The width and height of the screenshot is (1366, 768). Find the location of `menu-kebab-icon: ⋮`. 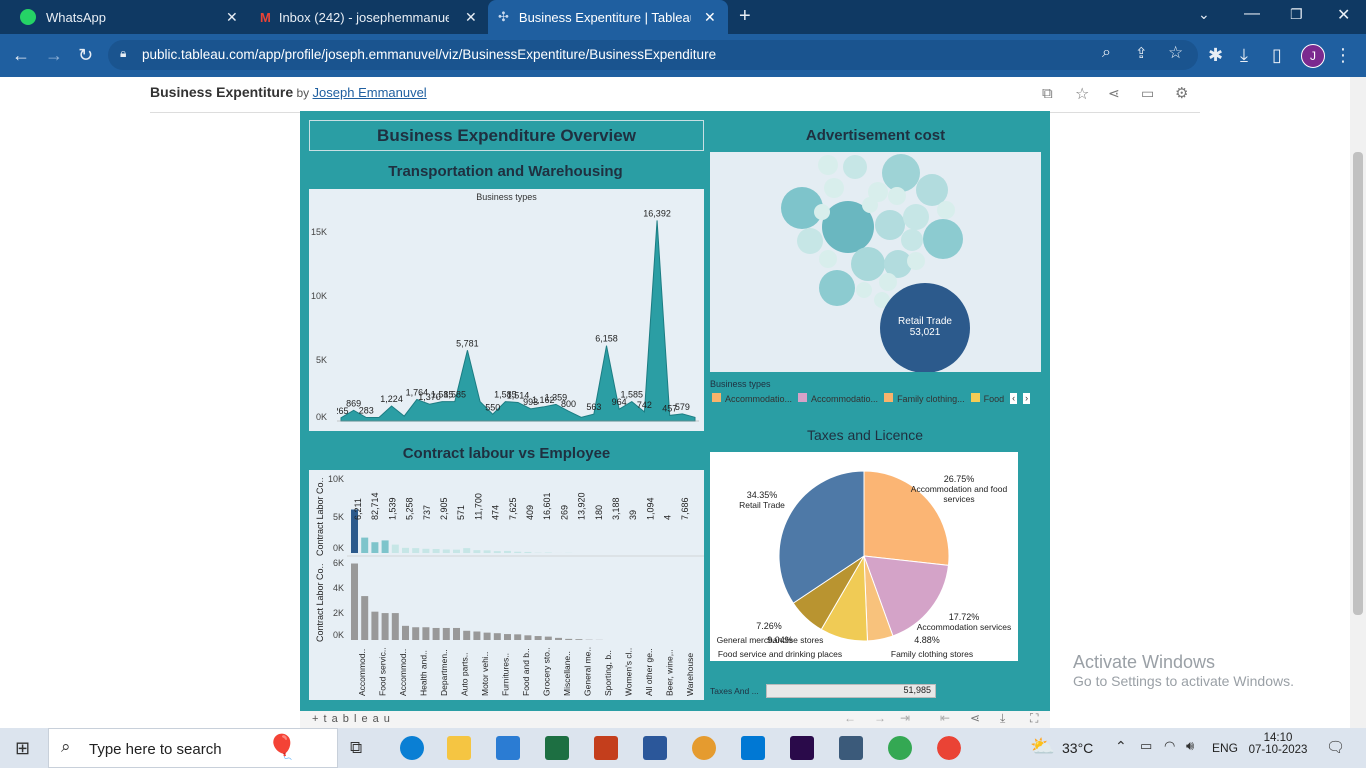

menu-kebab-icon: ⋮ is located at coordinates (1343, 55).